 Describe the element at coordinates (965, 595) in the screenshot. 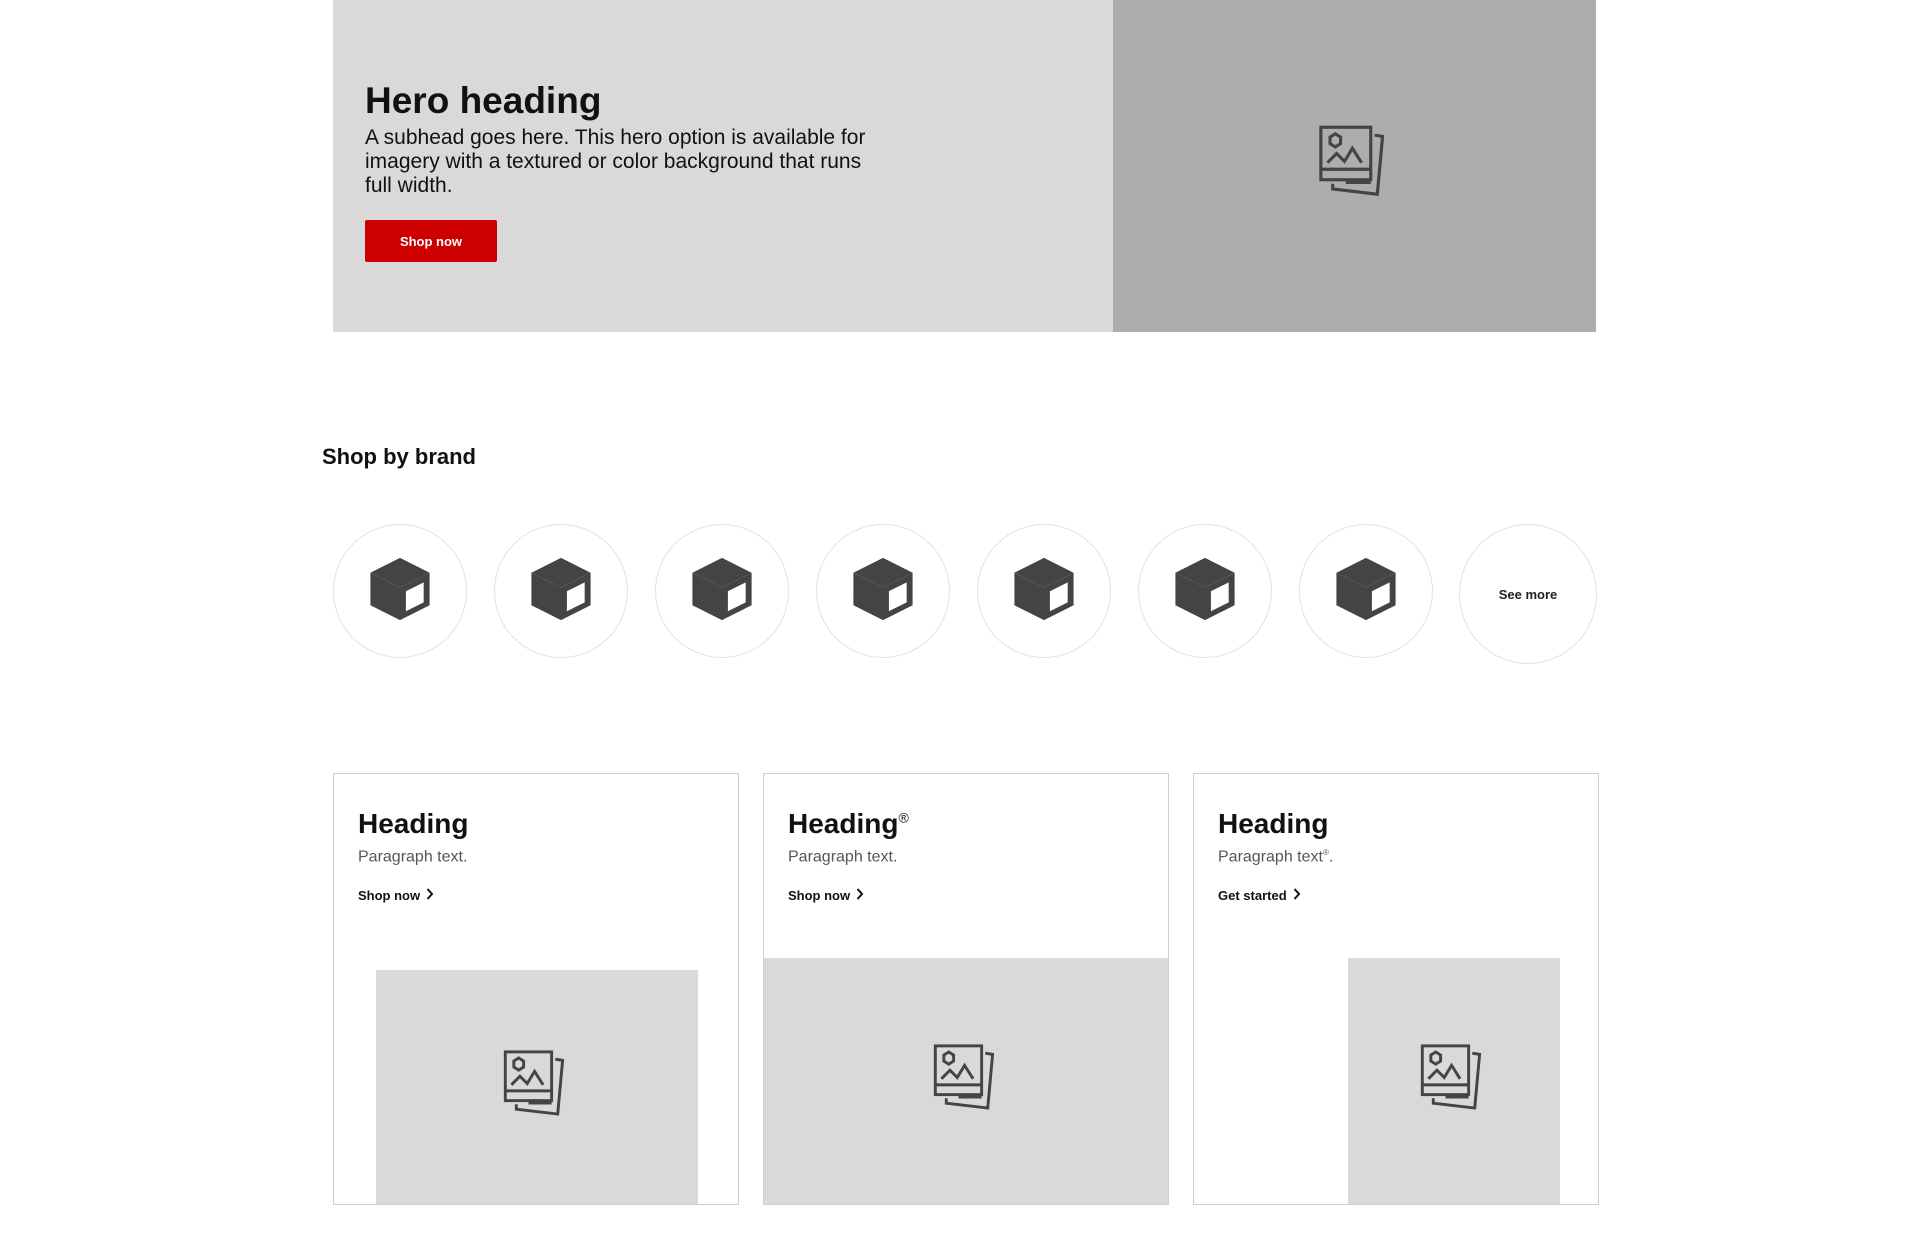

I see `brand-list: See more` at that location.